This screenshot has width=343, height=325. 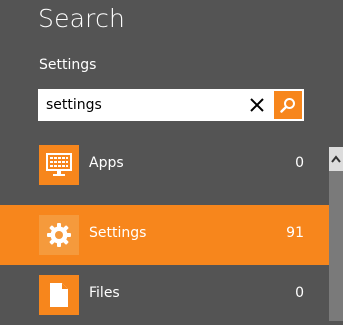 What do you see at coordinates (106, 163) in the screenshot?
I see `result-label: Apps` at bounding box center [106, 163].